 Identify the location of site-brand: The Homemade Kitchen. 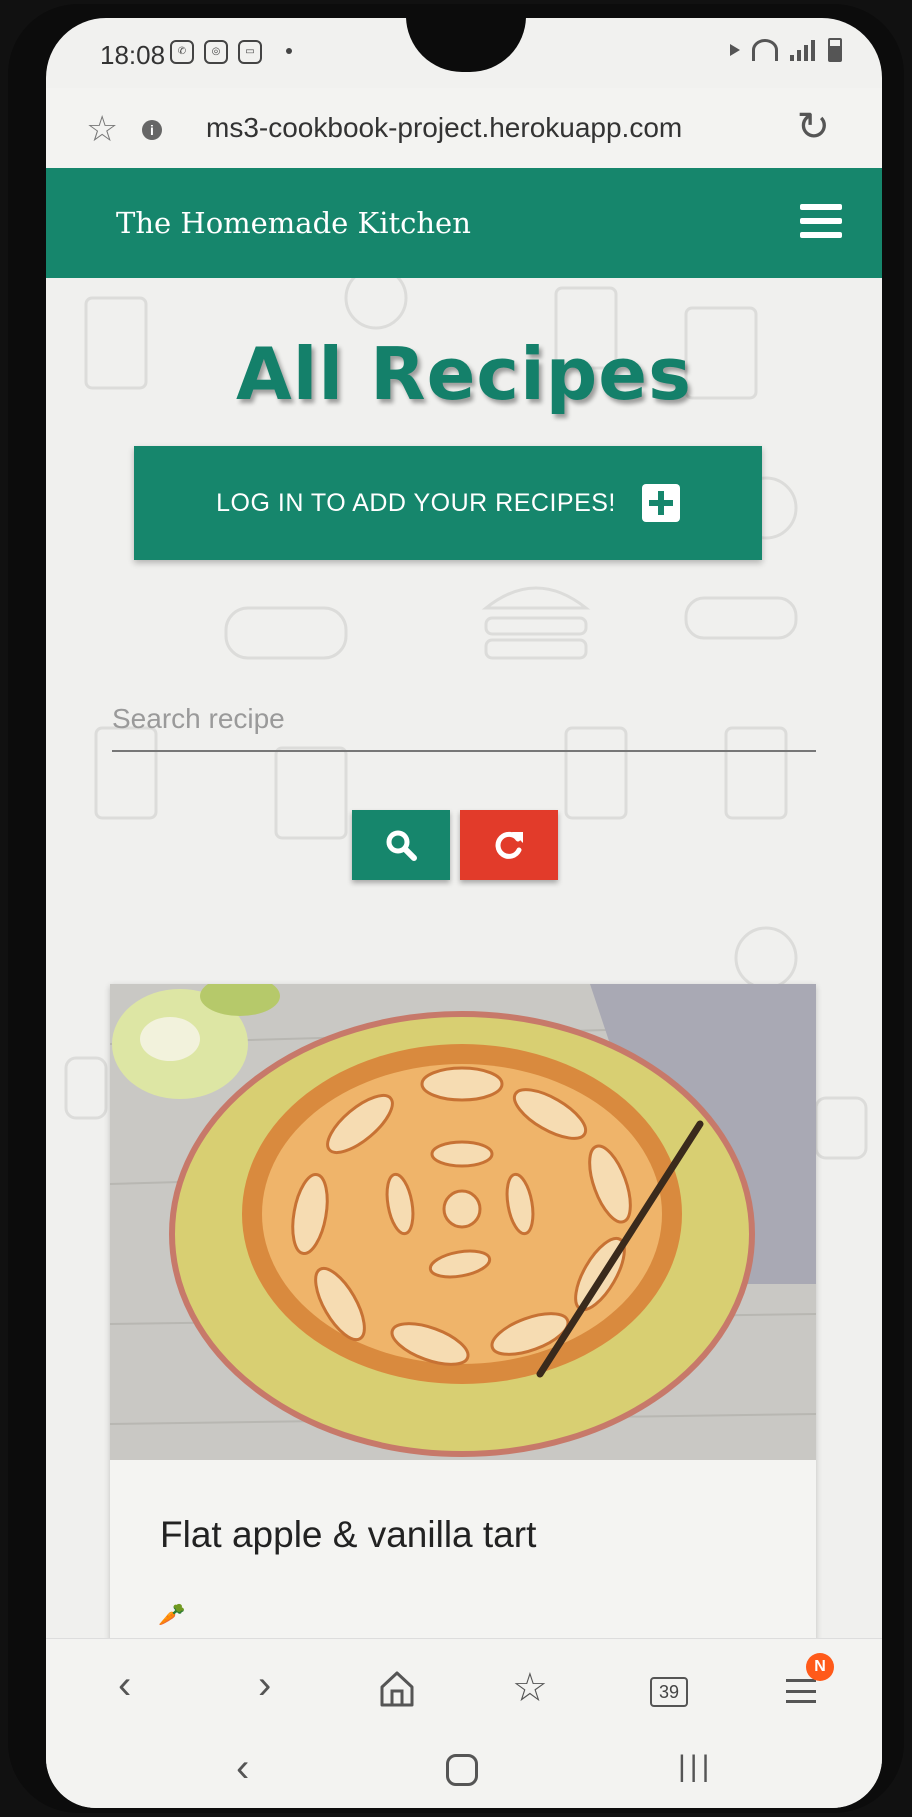
(293, 223).